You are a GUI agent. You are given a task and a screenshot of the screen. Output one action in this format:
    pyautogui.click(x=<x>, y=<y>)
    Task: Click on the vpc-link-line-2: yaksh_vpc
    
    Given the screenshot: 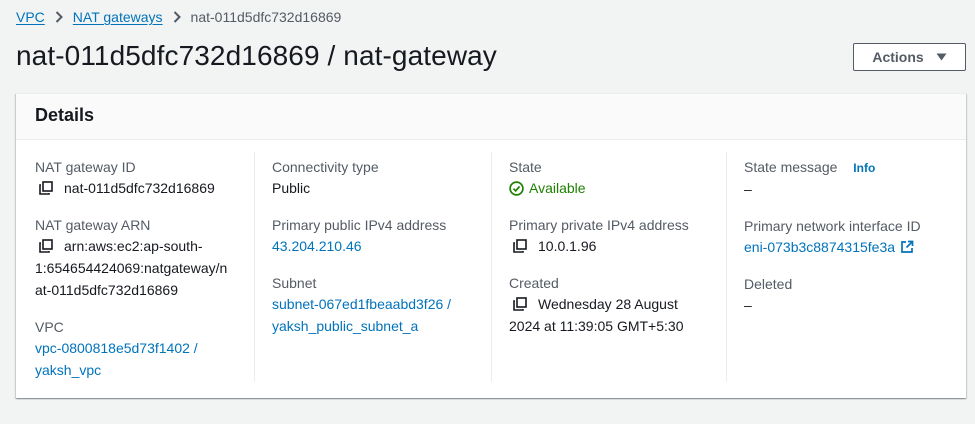 What is the action you would take?
    pyautogui.click(x=140, y=370)
    